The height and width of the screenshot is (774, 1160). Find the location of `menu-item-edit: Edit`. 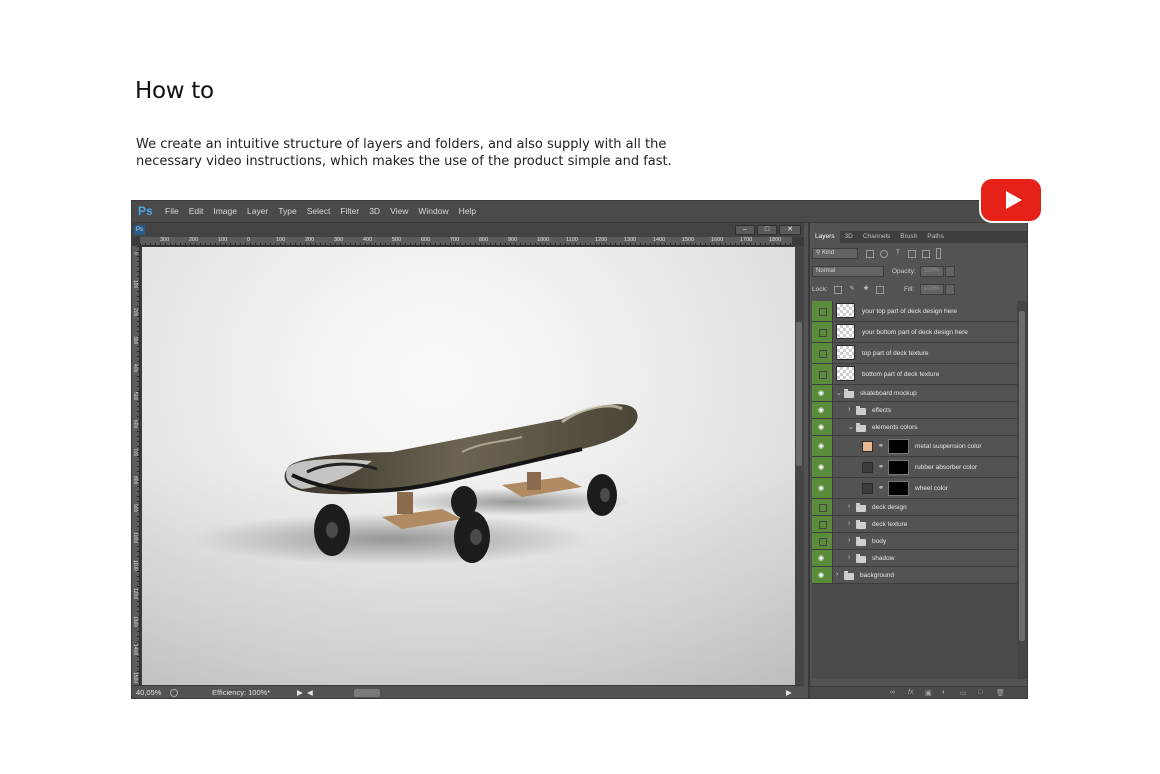

menu-item-edit: Edit is located at coordinates (196, 211).